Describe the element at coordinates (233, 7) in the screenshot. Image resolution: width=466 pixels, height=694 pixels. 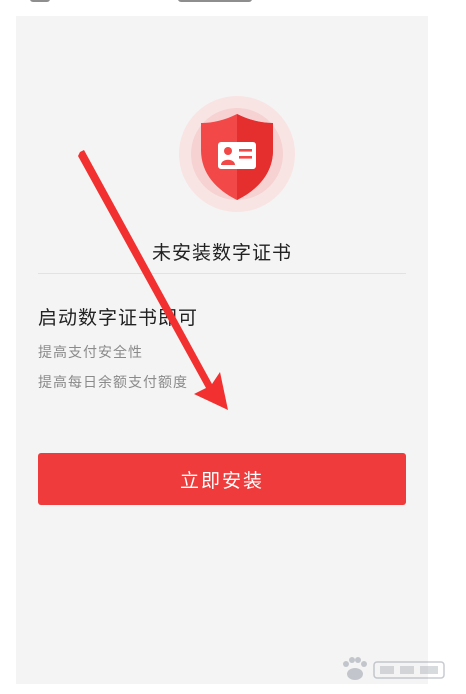
I see `top-status-fragment` at that location.